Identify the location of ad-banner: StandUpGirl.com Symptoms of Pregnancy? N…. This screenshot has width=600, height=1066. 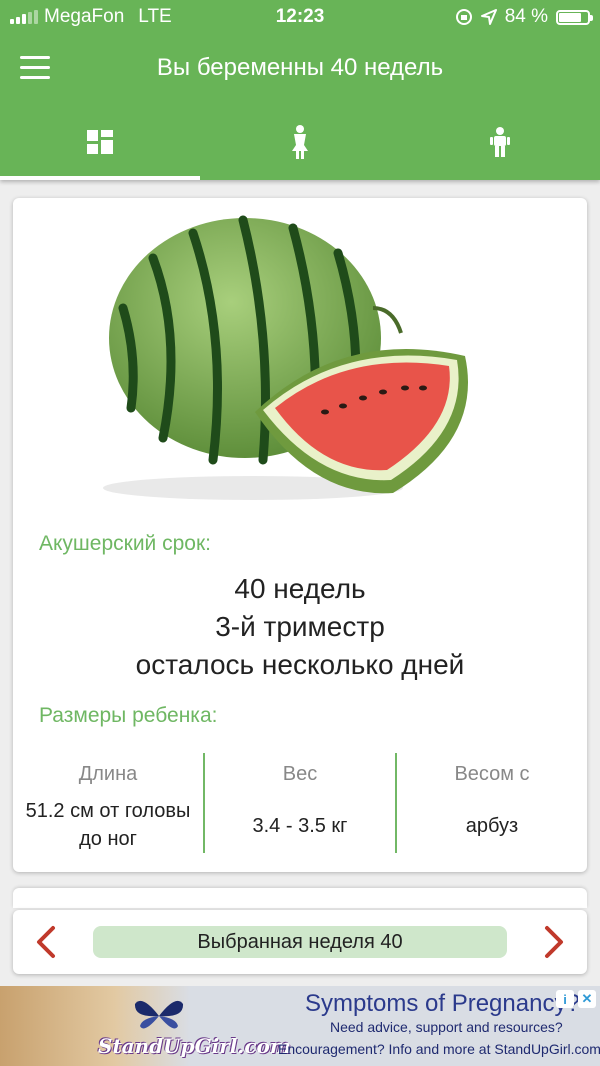
(300, 1026).